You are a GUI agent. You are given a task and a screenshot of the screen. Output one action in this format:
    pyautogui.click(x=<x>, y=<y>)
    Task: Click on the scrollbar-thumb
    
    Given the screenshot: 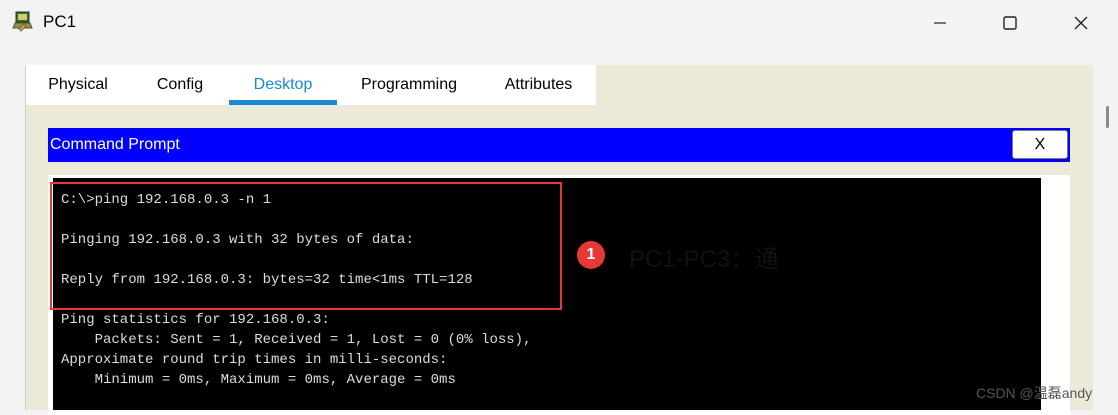 What is the action you would take?
    pyautogui.click(x=1107, y=117)
    